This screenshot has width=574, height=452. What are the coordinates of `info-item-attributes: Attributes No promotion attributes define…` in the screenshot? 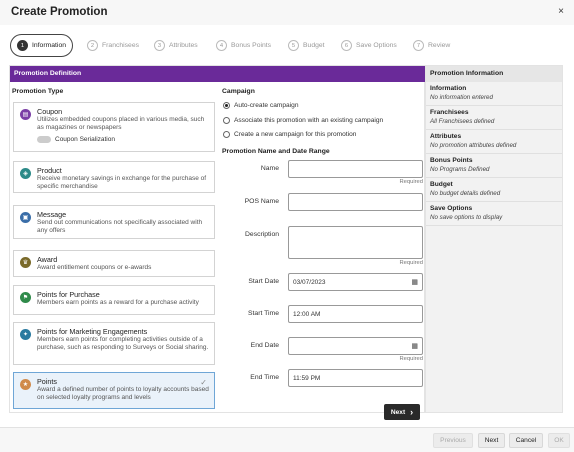 It's located at (494, 142).